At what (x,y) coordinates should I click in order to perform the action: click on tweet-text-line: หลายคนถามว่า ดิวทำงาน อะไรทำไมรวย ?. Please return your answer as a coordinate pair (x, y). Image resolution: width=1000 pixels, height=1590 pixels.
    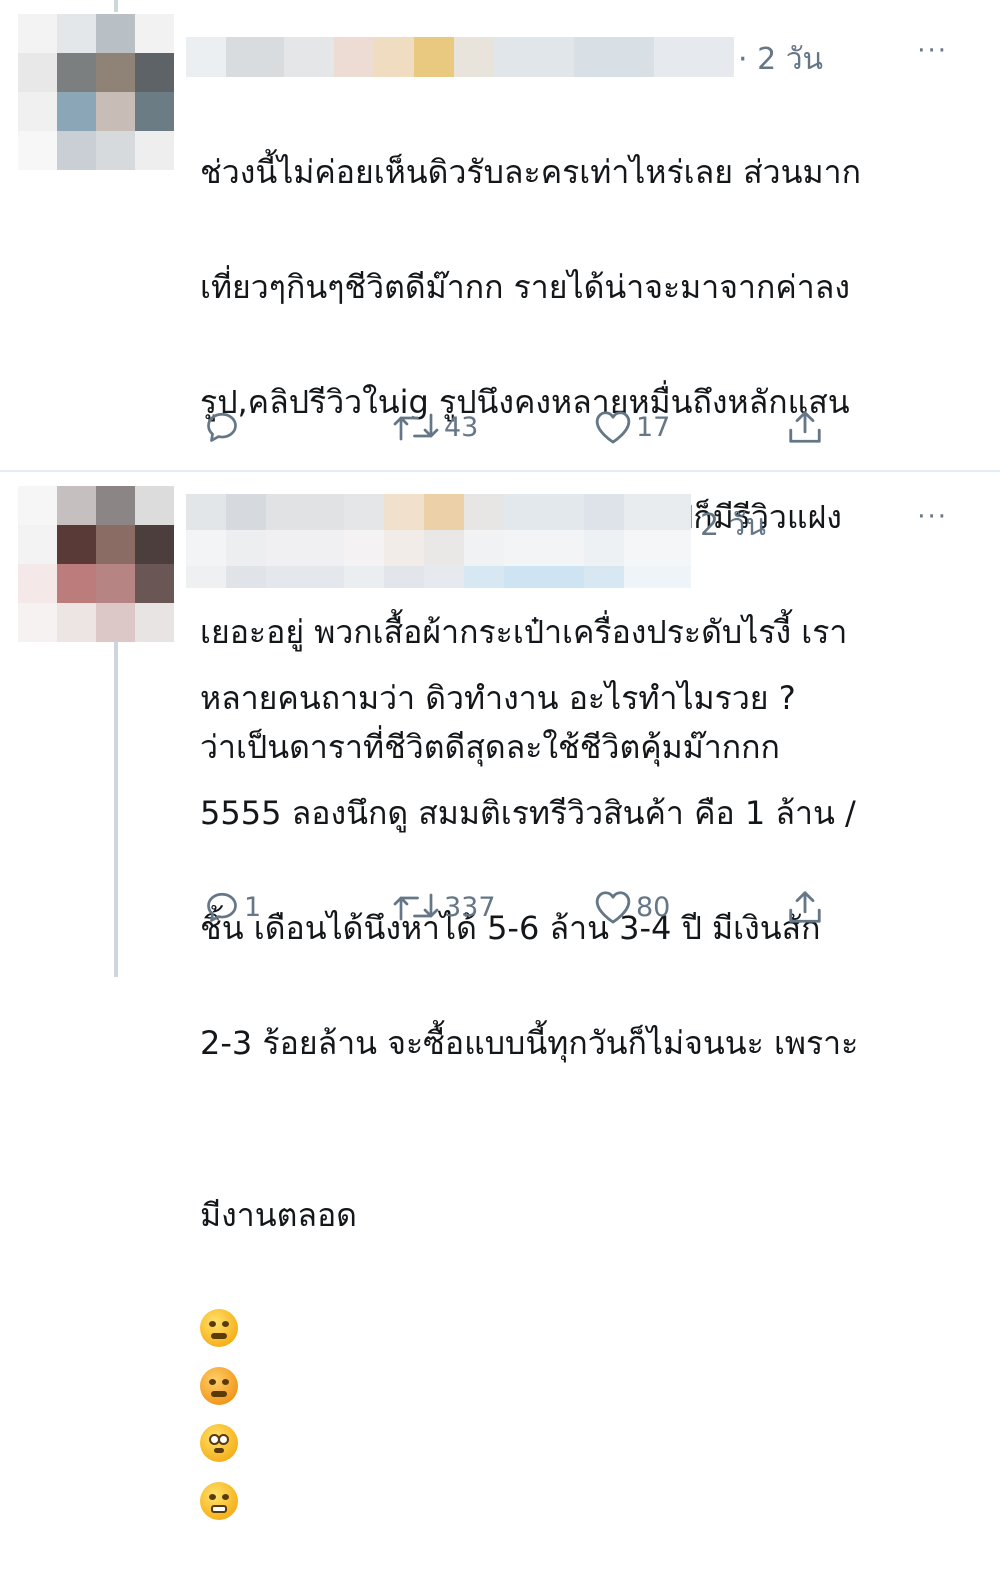
    Looking at the image, I should click on (498, 697).